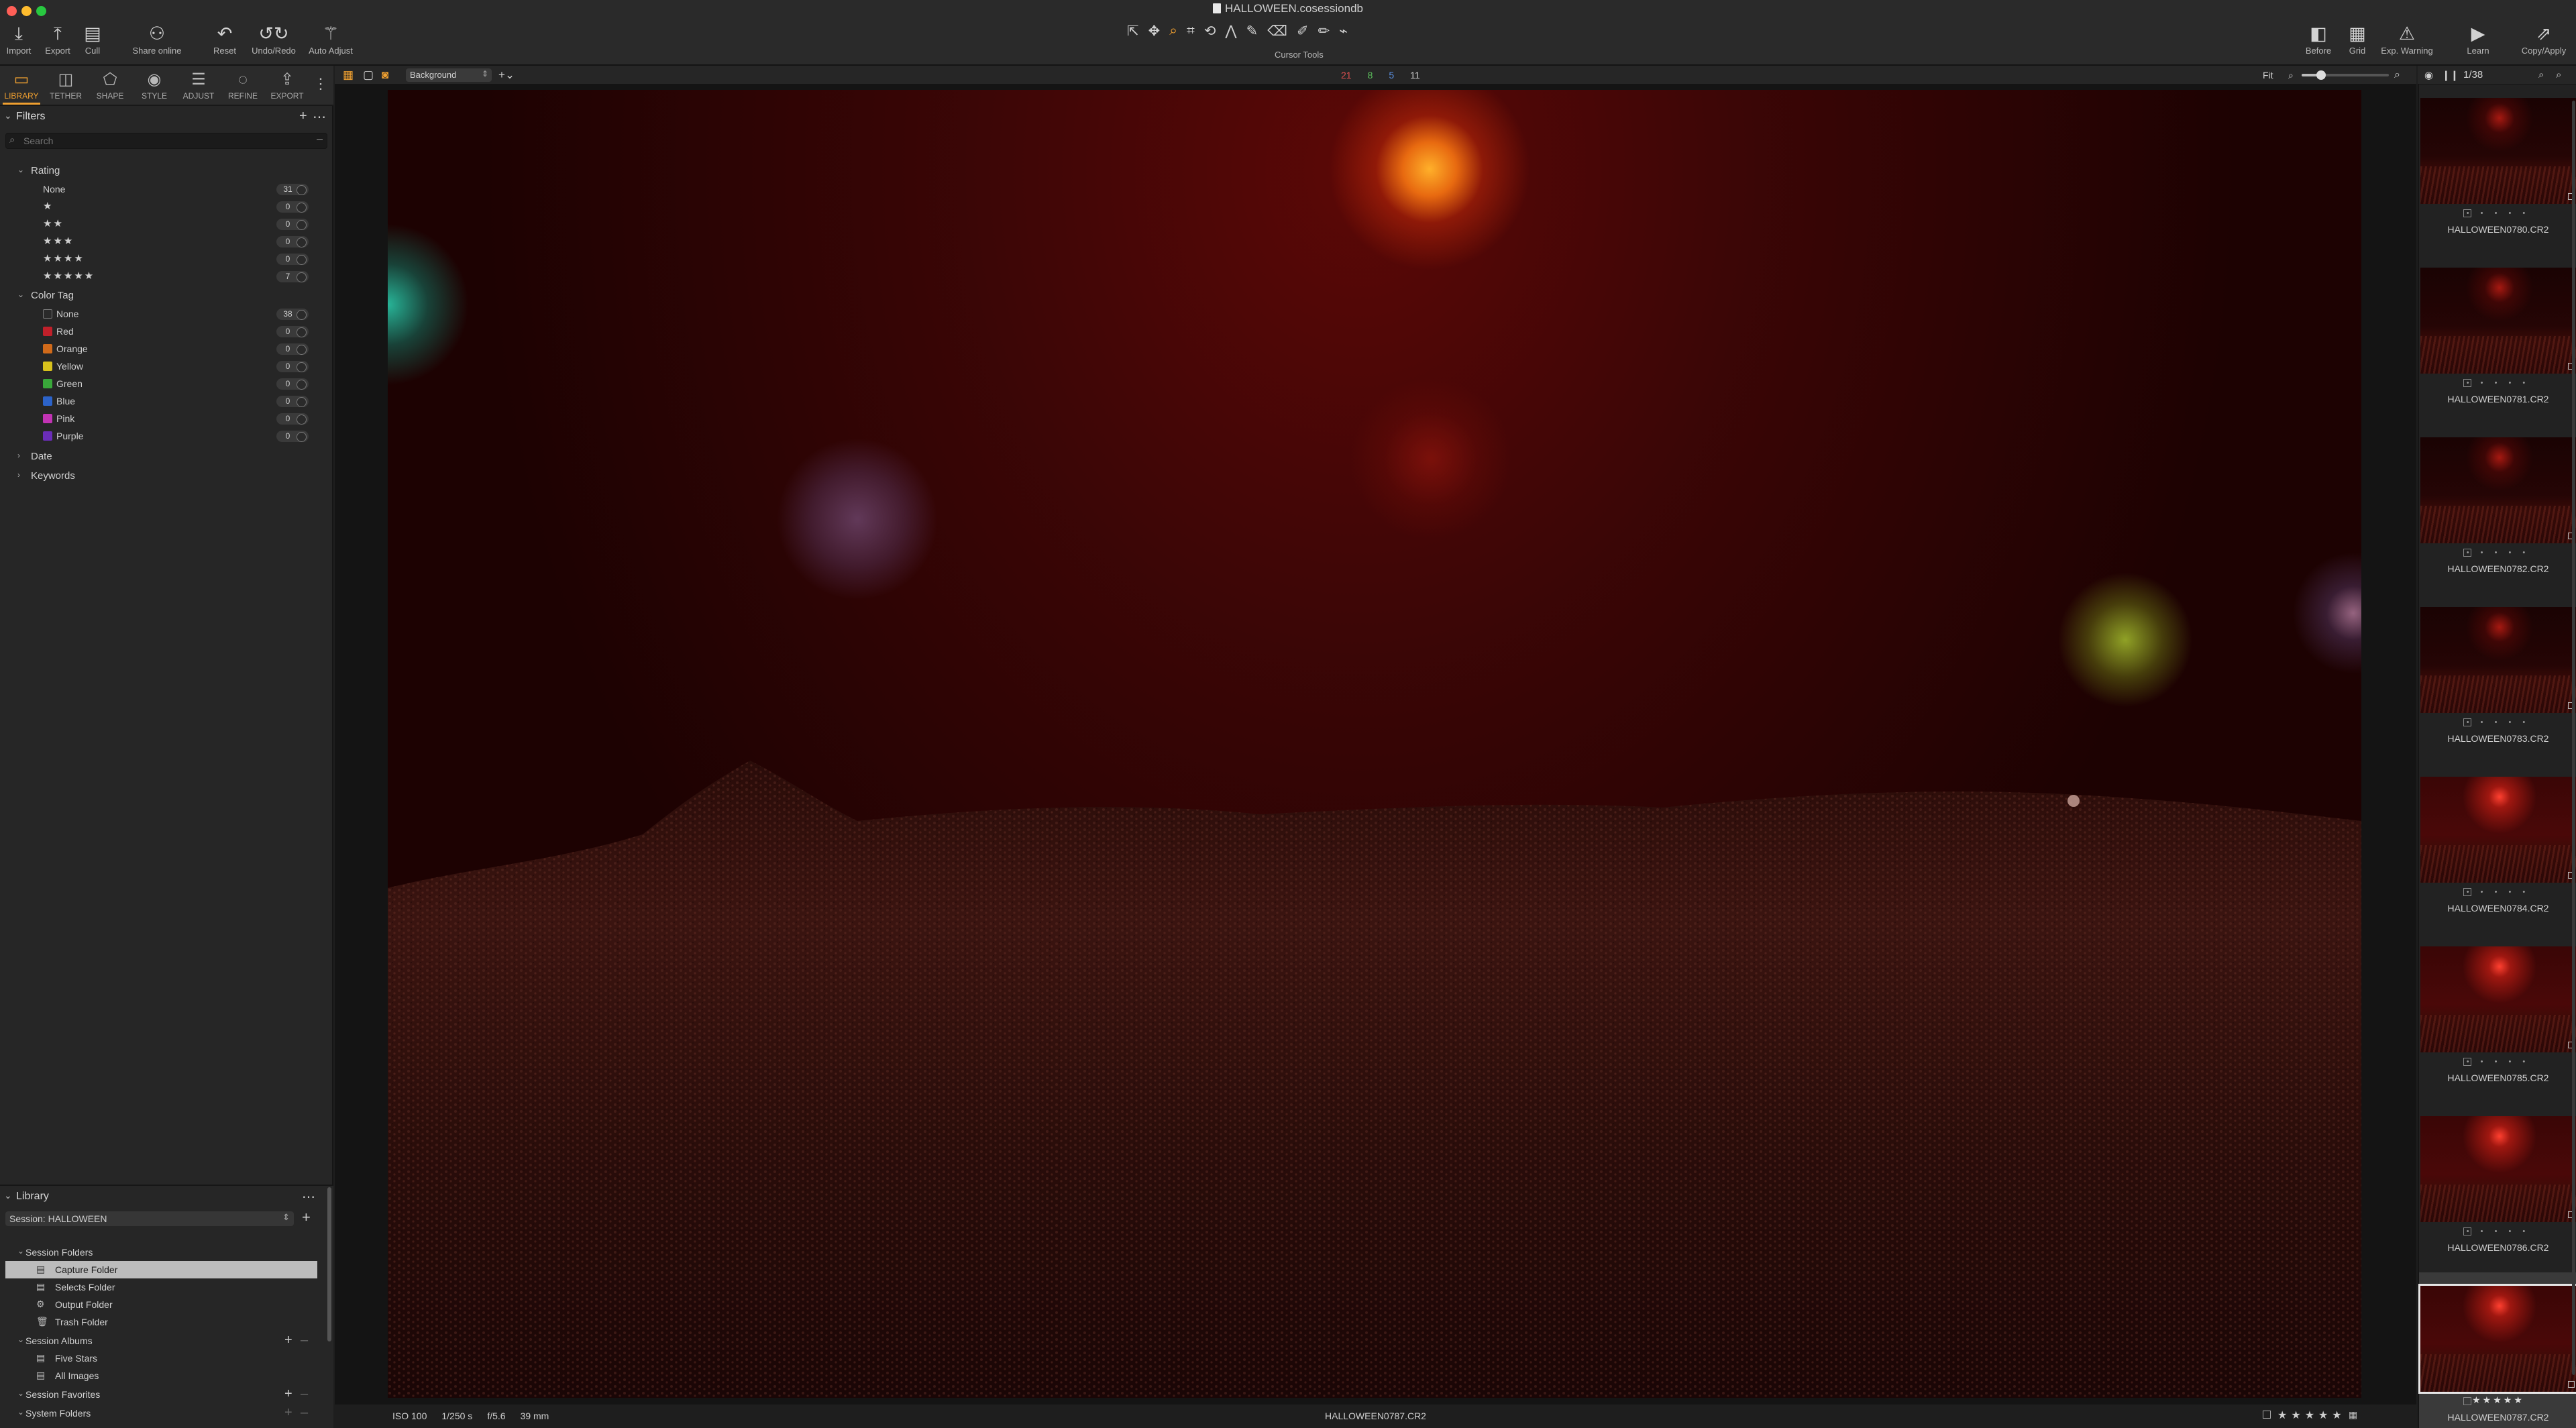 The image size is (2576, 1428). What do you see at coordinates (368, 75) in the screenshot?
I see `single-view-icon: ▢` at bounding box center [368, 75].